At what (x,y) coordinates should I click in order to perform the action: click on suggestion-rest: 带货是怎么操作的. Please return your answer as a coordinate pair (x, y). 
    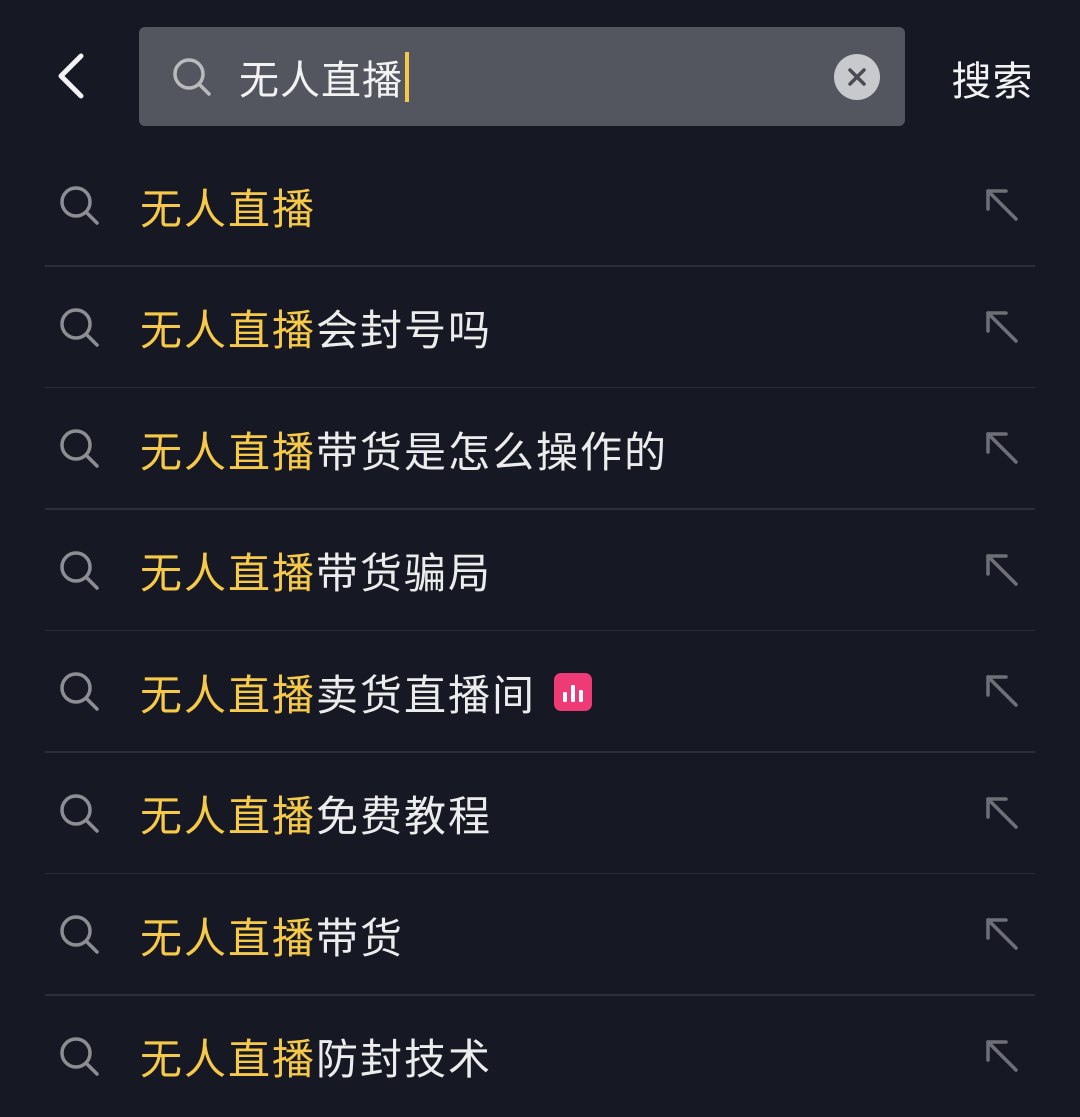
    Looking at the image, I should click on (492, 449).